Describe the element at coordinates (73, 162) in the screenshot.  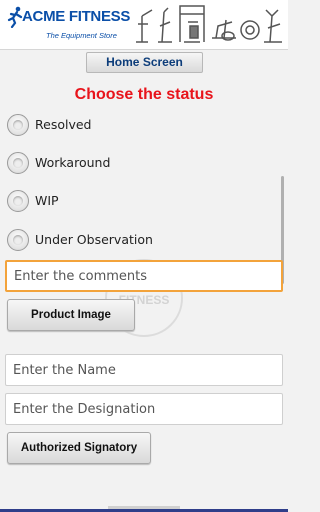
I see `status-option-label: Workaround` at that location.